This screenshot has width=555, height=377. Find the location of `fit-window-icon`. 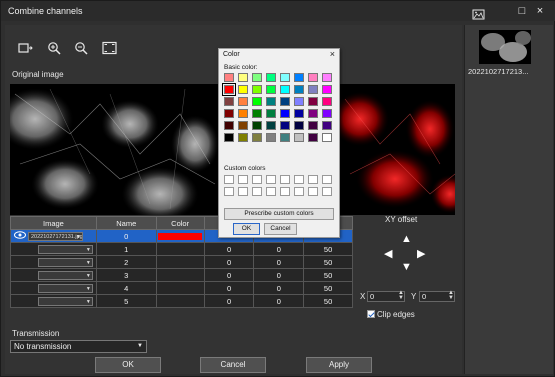

fit-window-icon is located at coordinates (26, 48).